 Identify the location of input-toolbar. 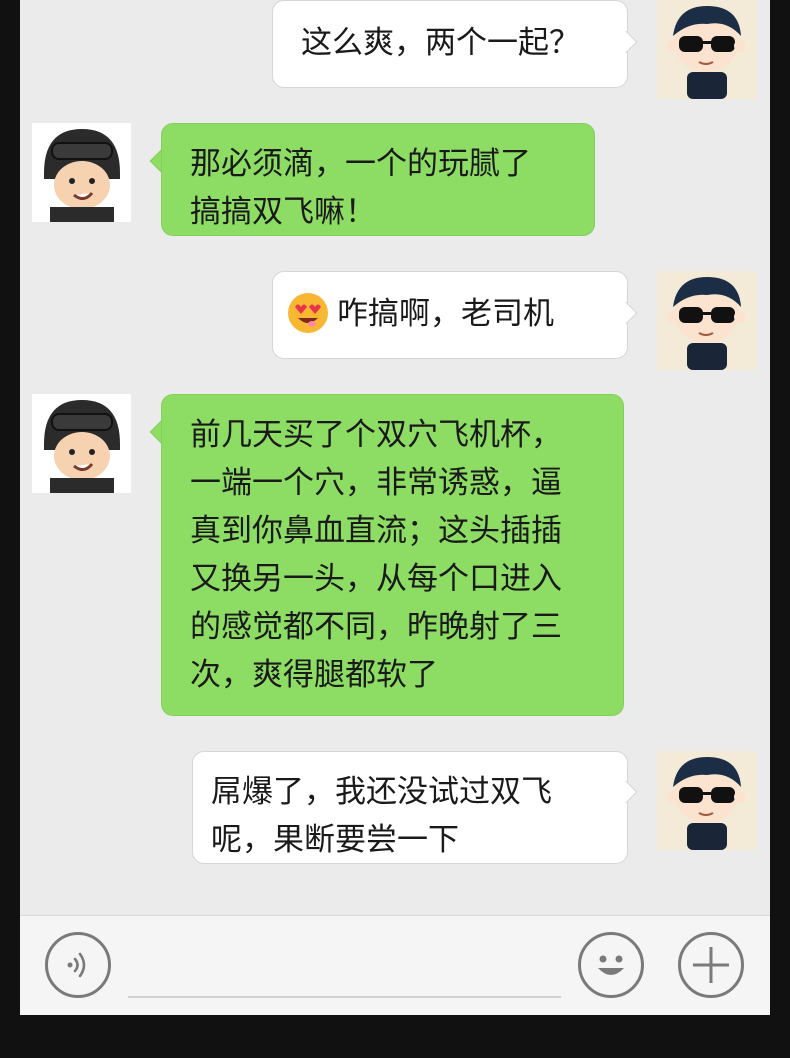
(395, 965).